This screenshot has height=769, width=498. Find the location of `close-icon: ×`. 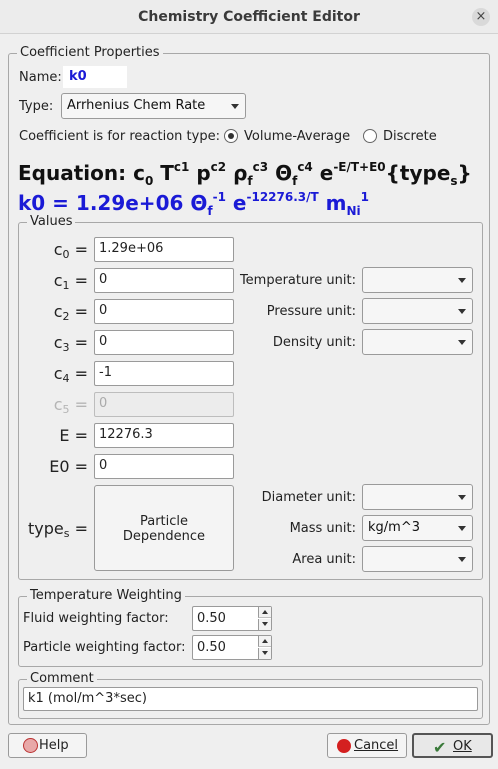

close-icon: × is located at coordinates (481, 17).